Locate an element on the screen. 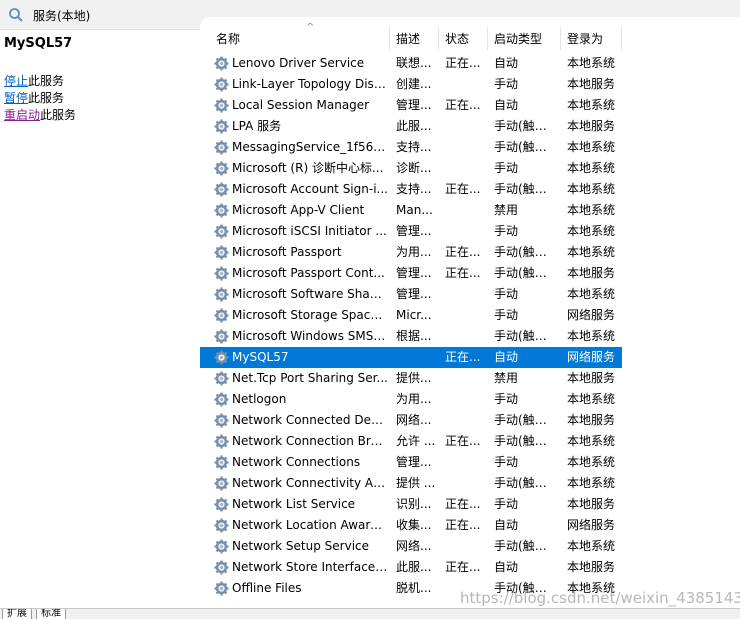  column-status: 状态 is located at coordinates (463, 39).